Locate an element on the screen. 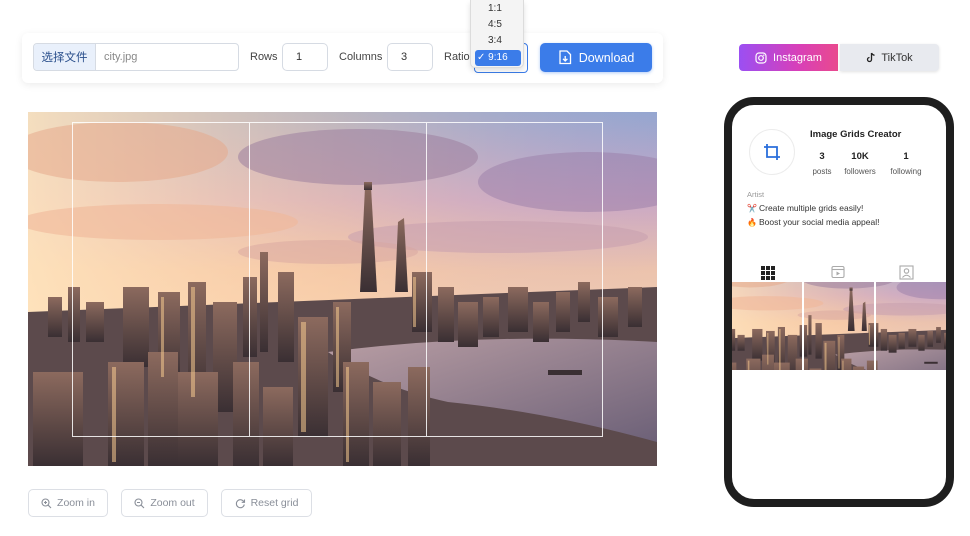 Image resolution: width=970 pixels, height=536 pixels. stat-following: 1 following is located at coordinates (906, 164).